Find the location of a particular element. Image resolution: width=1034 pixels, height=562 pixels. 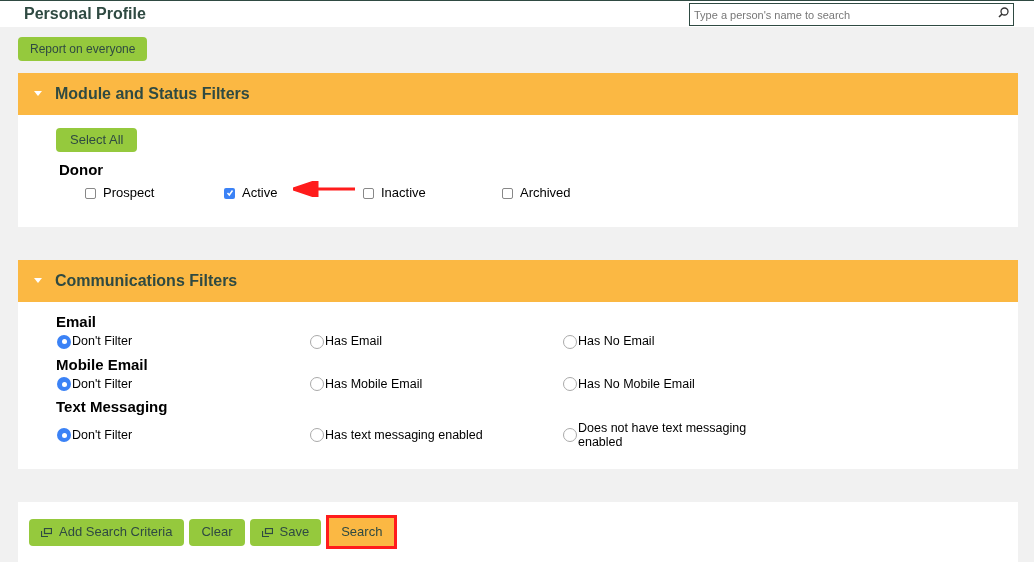

select-all-button: Select All is located at coordinates (97, 139).